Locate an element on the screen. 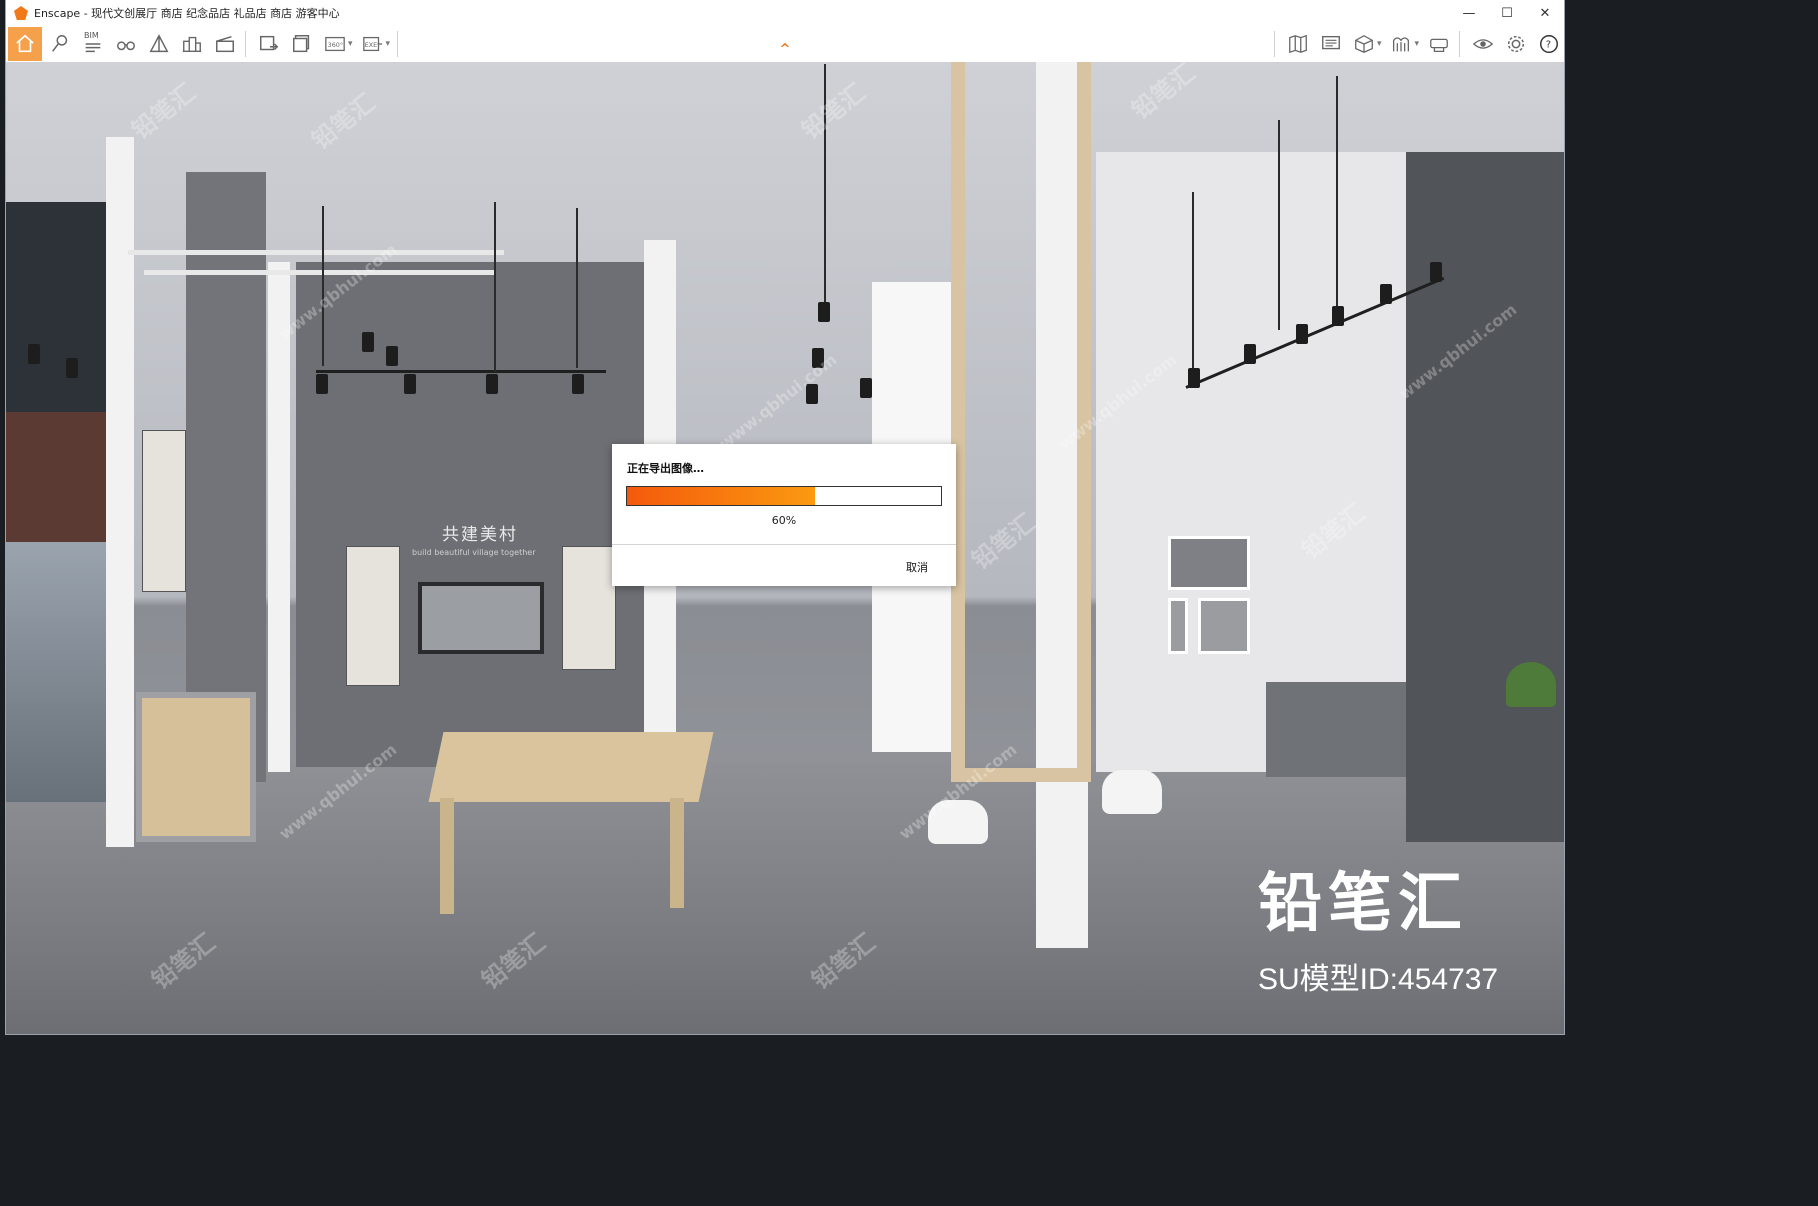 The image size is (1818, 1206). monitor-icon is located at coordinates (1331, 42).